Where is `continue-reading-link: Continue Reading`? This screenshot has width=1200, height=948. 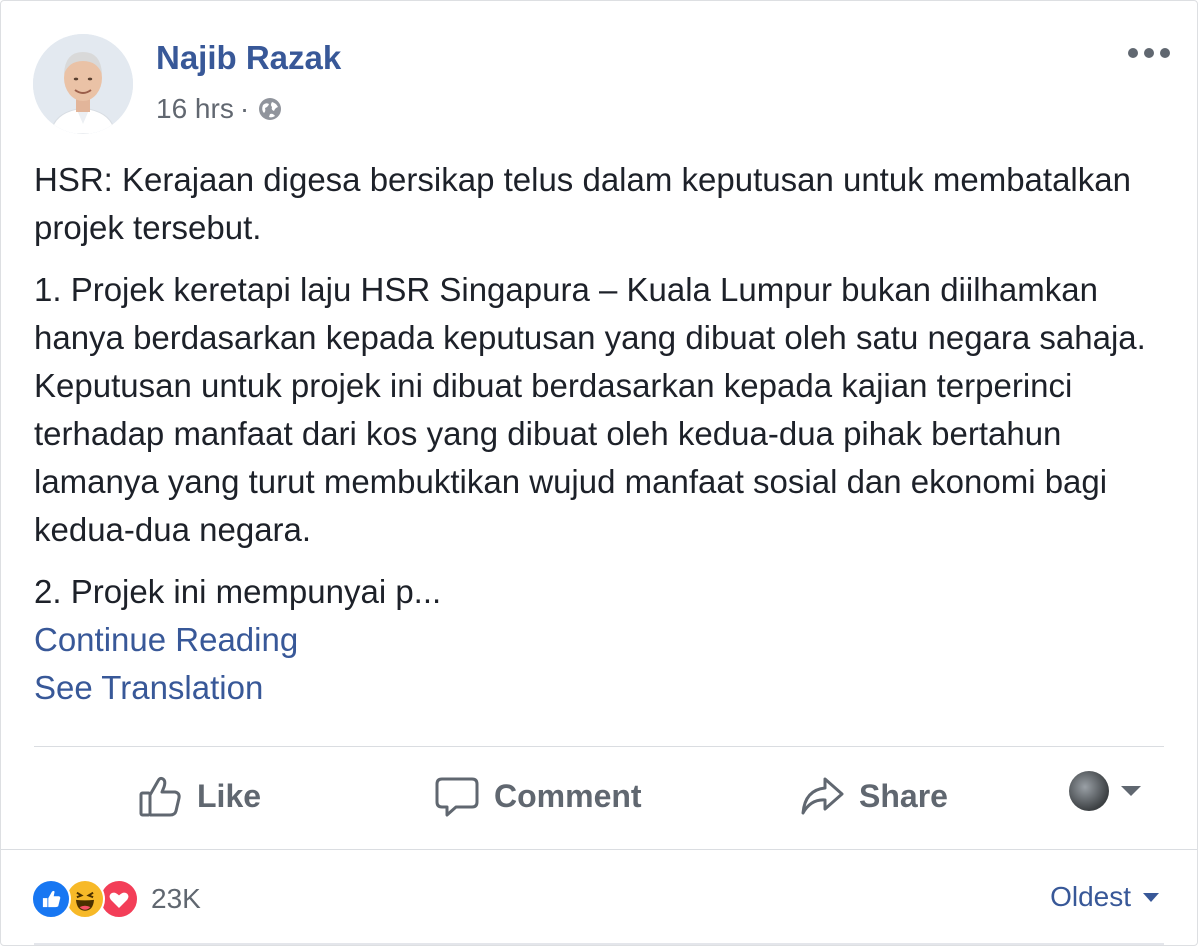
continue-reading-link: Continue Reading is located at coordinates (601, 640).